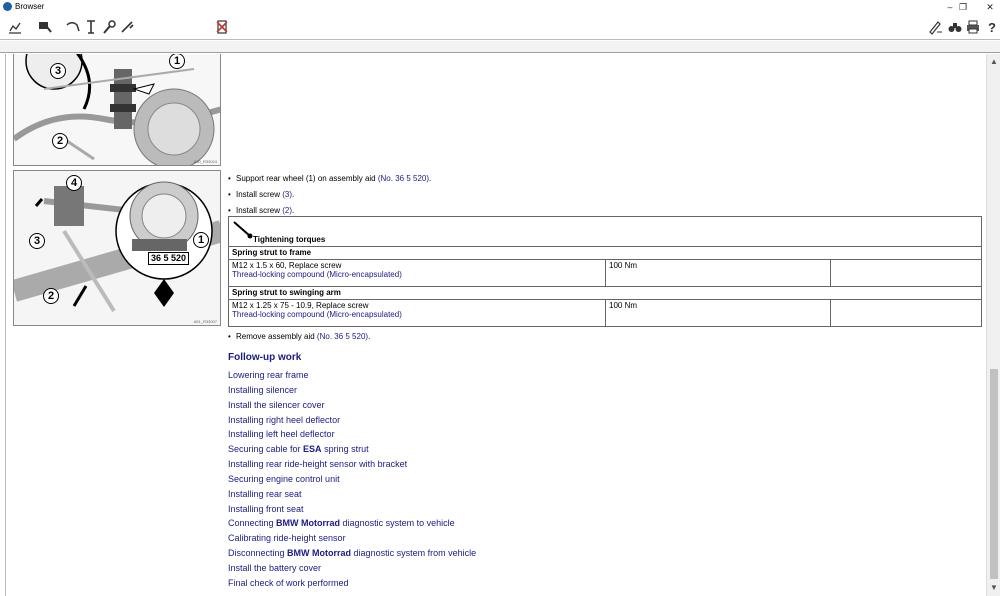  Describe the element at coordinates (500, 47) in the screenshot. I see `toolbar-separator` at that location.